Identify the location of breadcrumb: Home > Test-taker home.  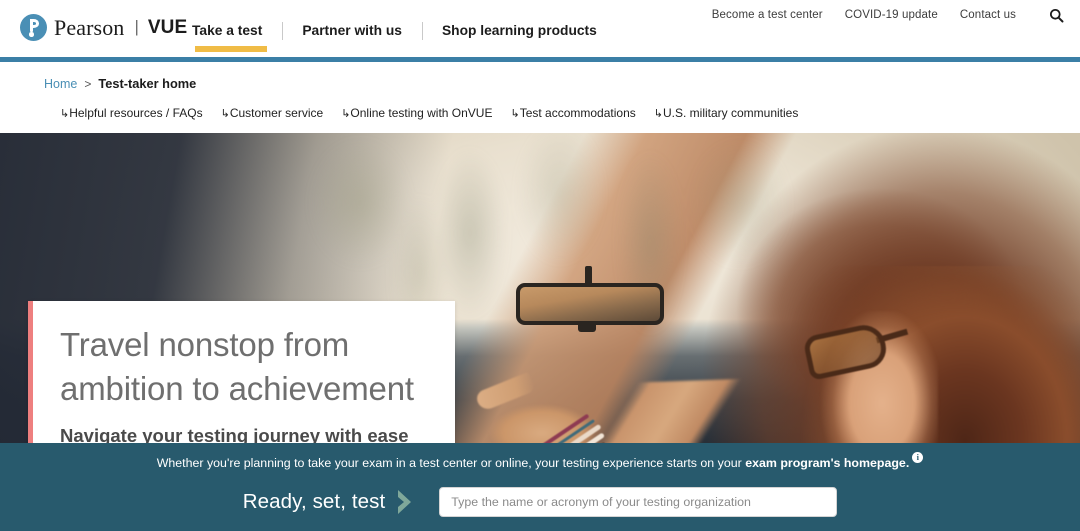
(120, 83).